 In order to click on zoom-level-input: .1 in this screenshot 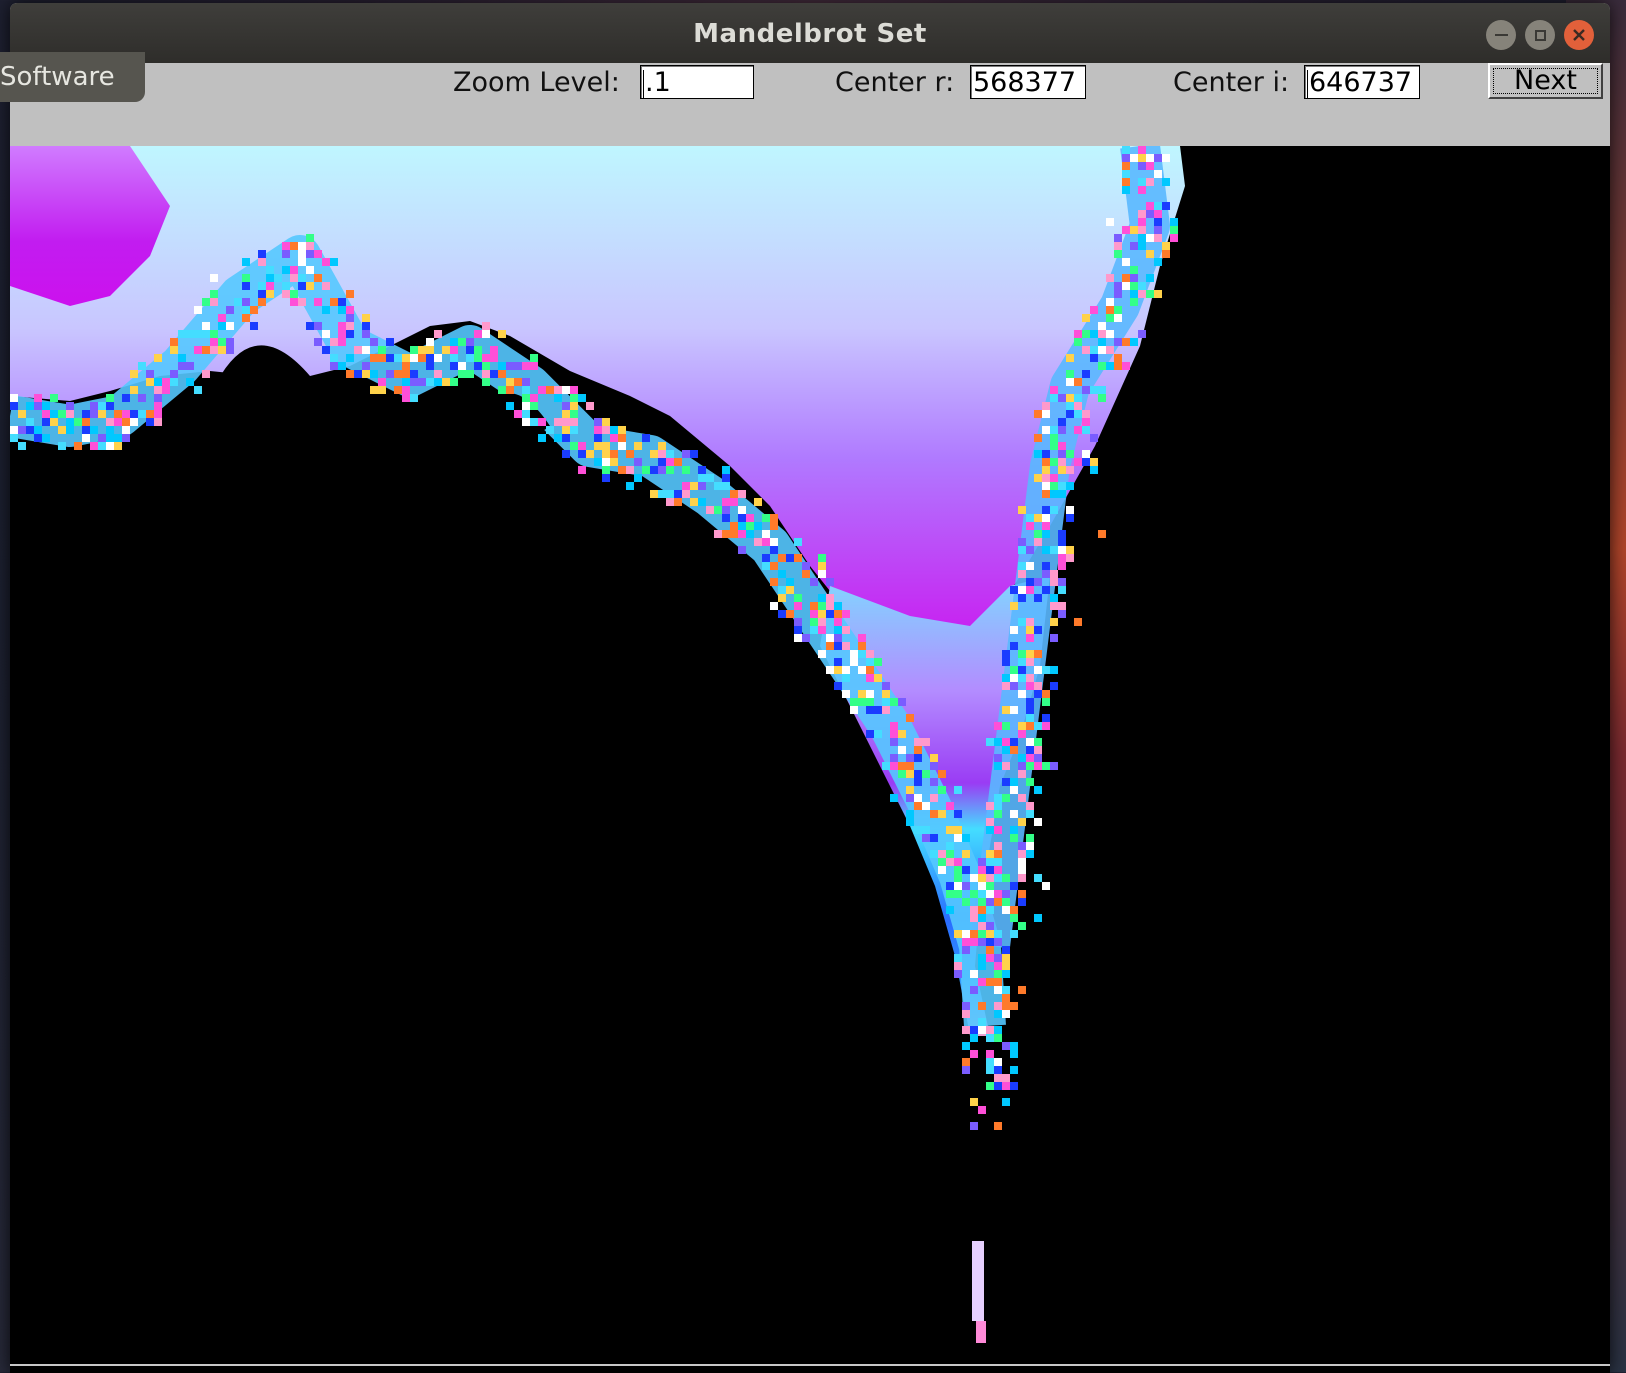, I will do `click(697, 82)`.